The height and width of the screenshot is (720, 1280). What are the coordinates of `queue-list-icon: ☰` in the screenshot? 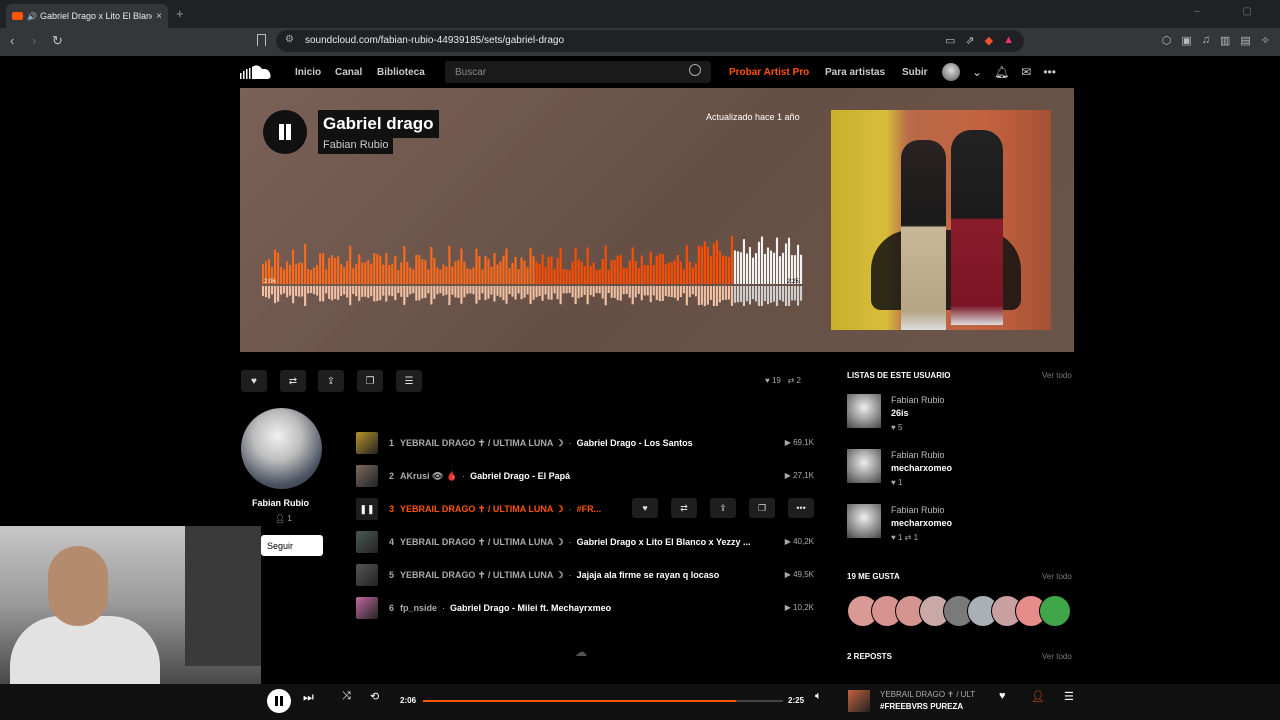 It's located at (1069, 696).